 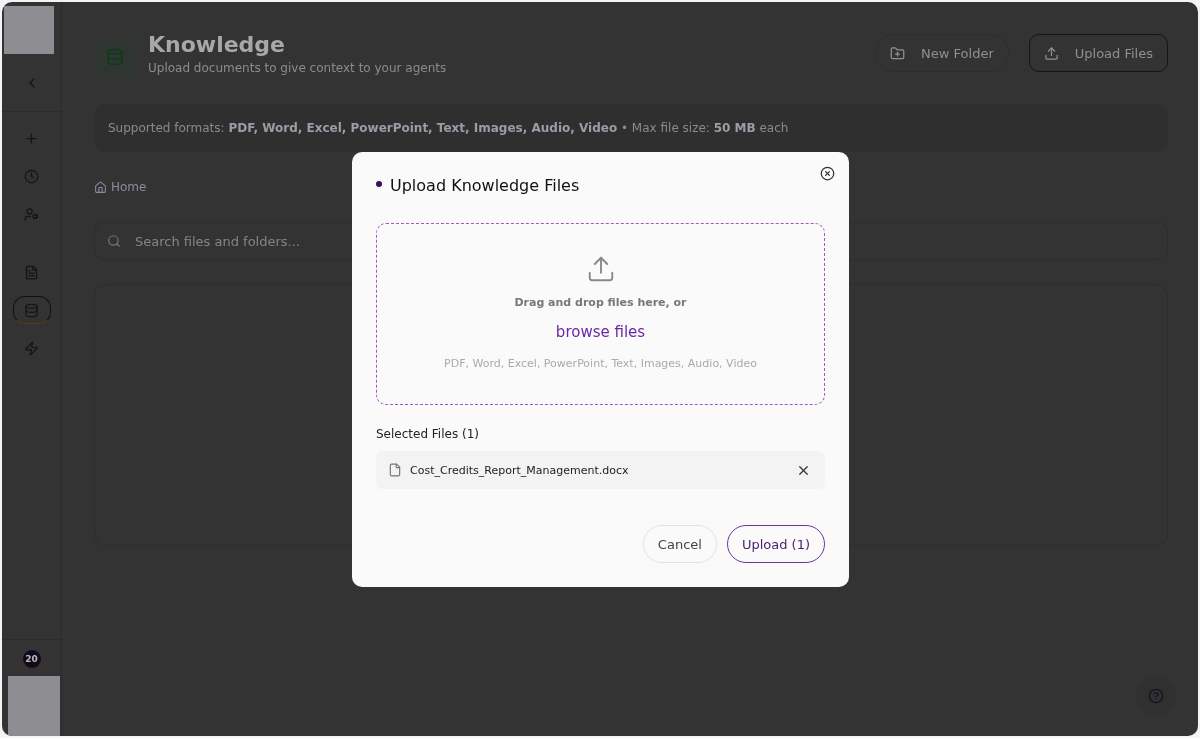 I want to click on user-gear-icon, so click(x=31, y=214).